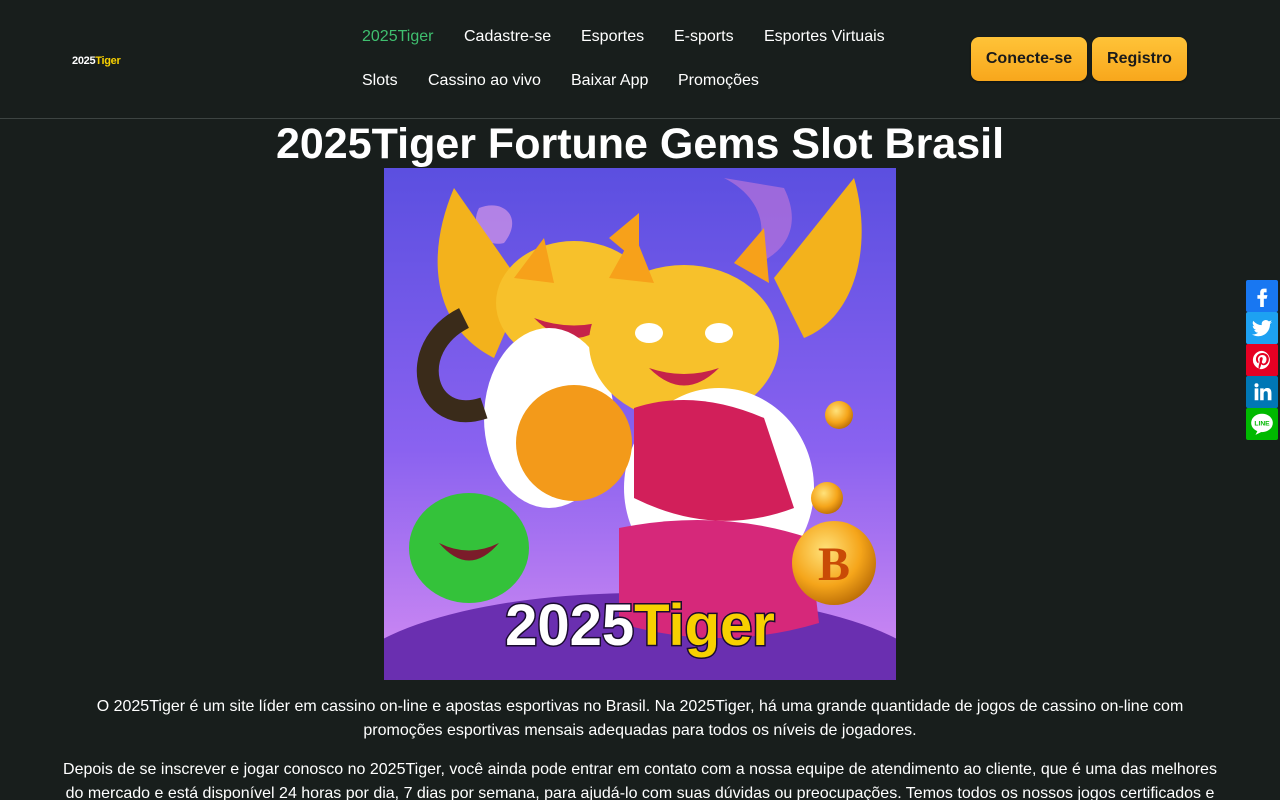 This screenshot has height=800, width=1280. I want to click on line-icon: LINE, so click(1262, 424).